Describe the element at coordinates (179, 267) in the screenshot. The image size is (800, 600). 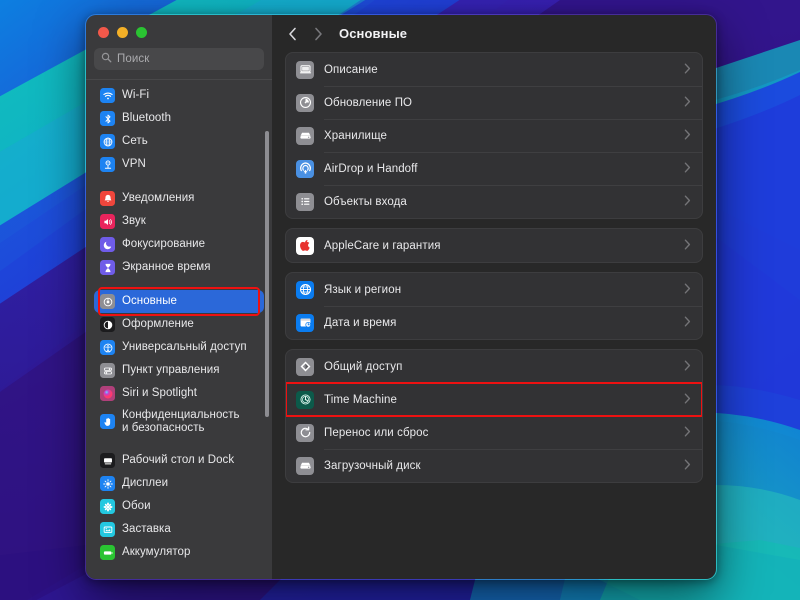
I see `sidebar-item-экранное-время: Экранное время` at that location.